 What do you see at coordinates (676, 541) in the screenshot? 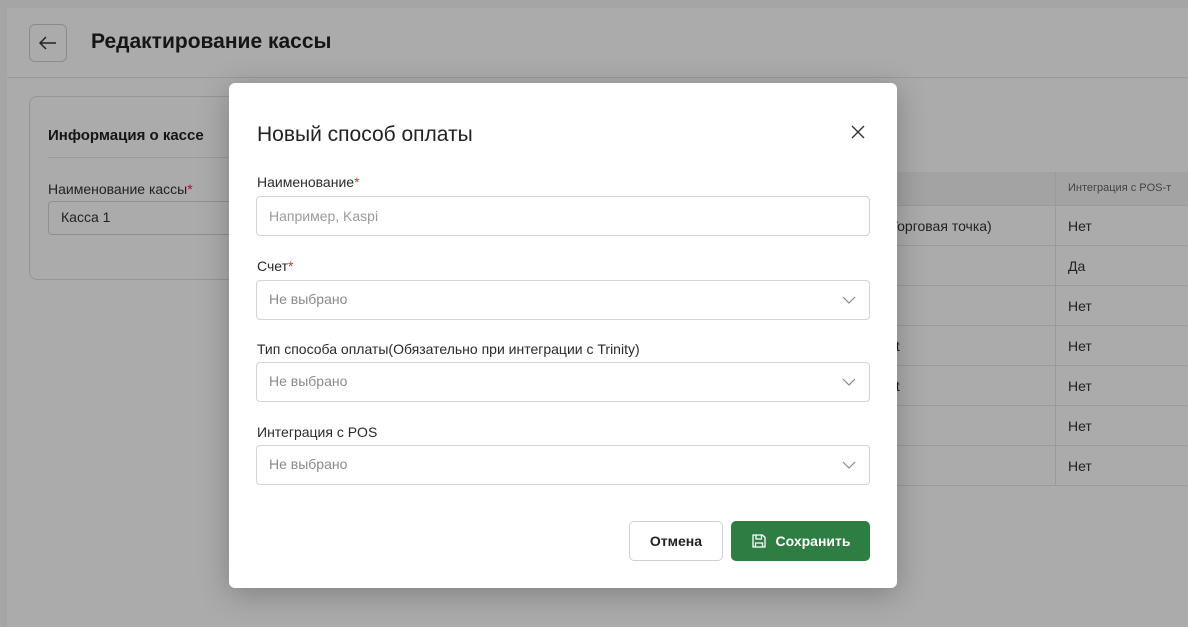
I see `cancel-button: Отмена` at bounding box center [676, 541].